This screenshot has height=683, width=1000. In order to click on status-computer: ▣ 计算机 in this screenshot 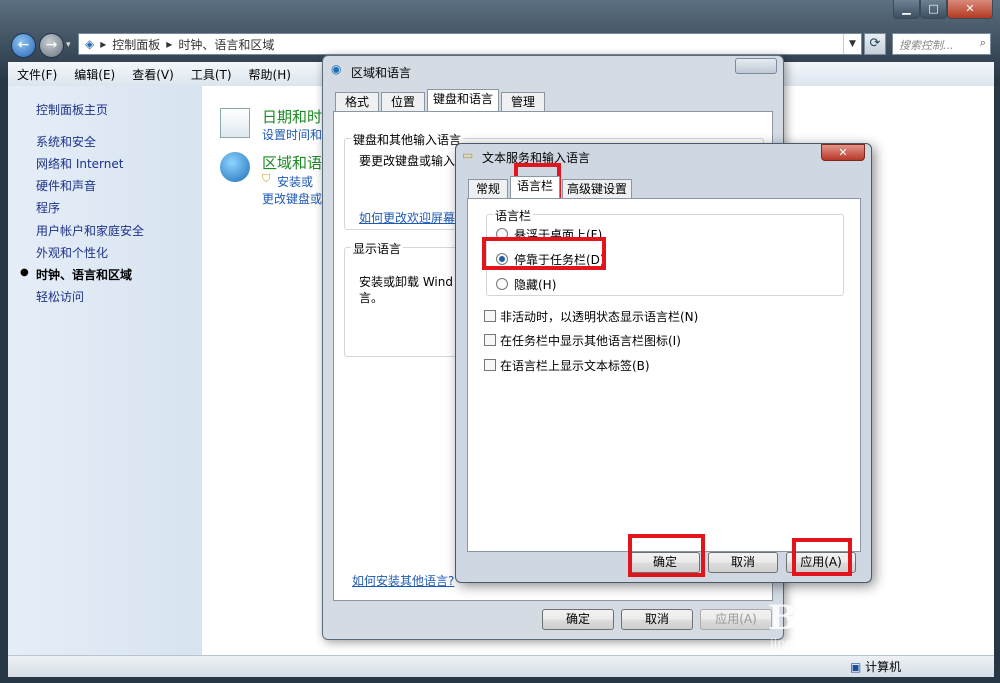, I will do `click(876, 667)`.